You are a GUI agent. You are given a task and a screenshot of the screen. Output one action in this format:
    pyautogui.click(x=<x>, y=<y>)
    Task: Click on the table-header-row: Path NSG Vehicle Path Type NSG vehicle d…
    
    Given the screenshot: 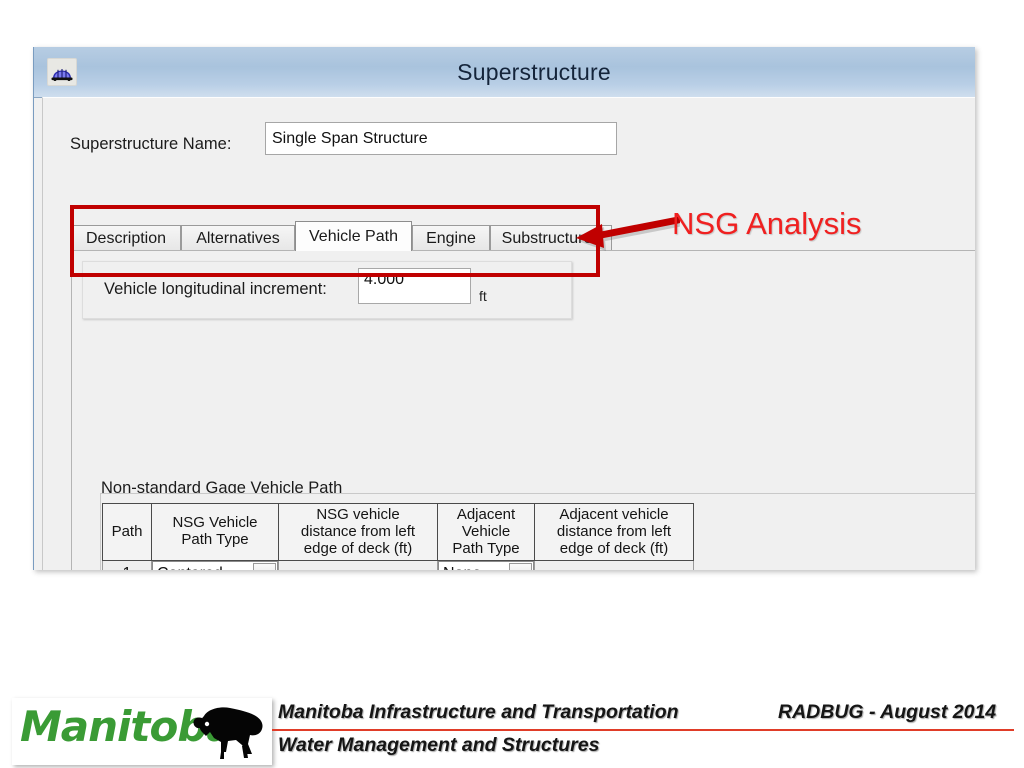 What is the action you would take?
    pyautogui.click(x=398, y=532)
    